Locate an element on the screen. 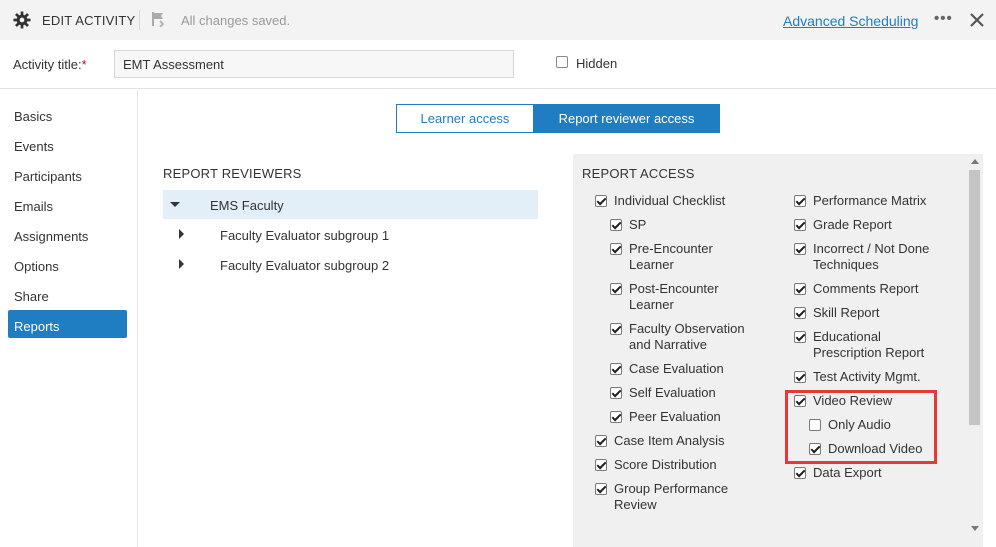 The width and height of the screenshot is (996, 547). sidebar-item-events: Events is located at coordinates (67, 144).